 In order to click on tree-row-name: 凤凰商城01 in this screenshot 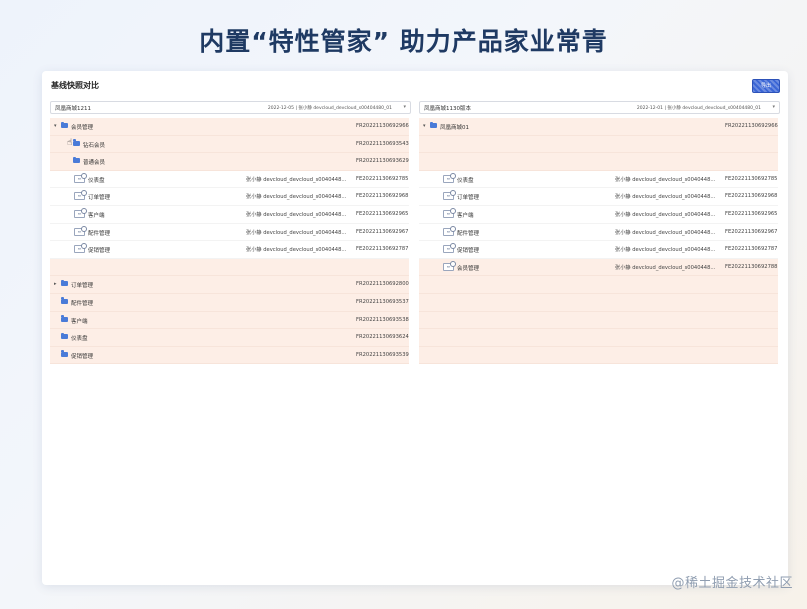, I will do `click(454, 128)`.